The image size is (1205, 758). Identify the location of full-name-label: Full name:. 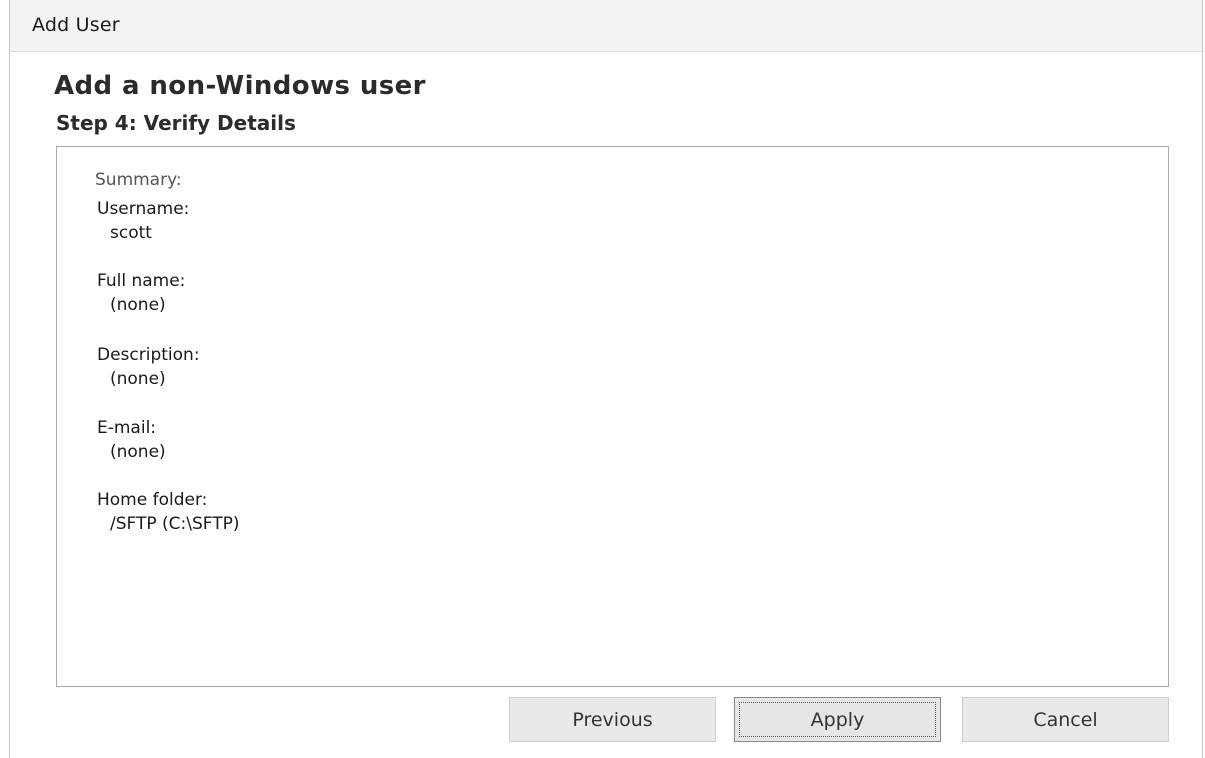
(141, 281).